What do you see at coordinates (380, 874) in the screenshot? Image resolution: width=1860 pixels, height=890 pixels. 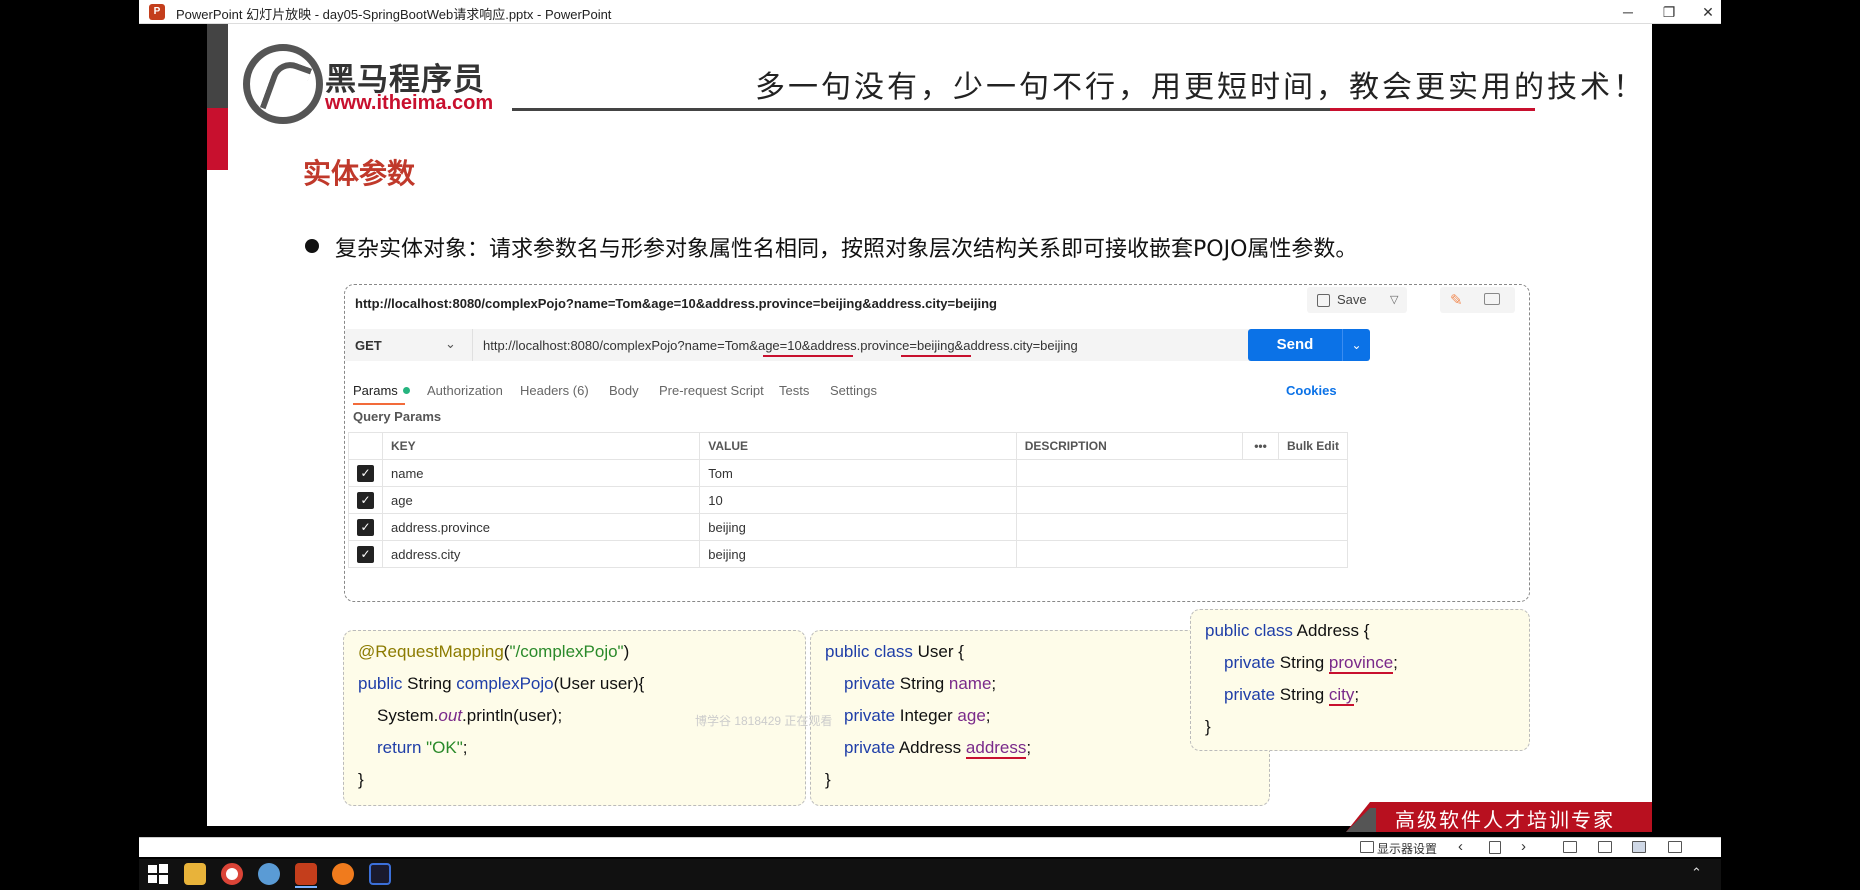 I see `intellij-idea-icon` at bounding box center [380, 874].